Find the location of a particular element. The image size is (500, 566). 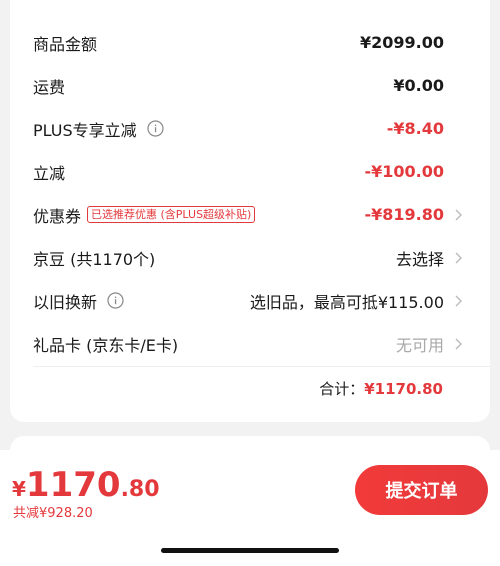

total-label: 合计： is located at coordinates (342, 389).